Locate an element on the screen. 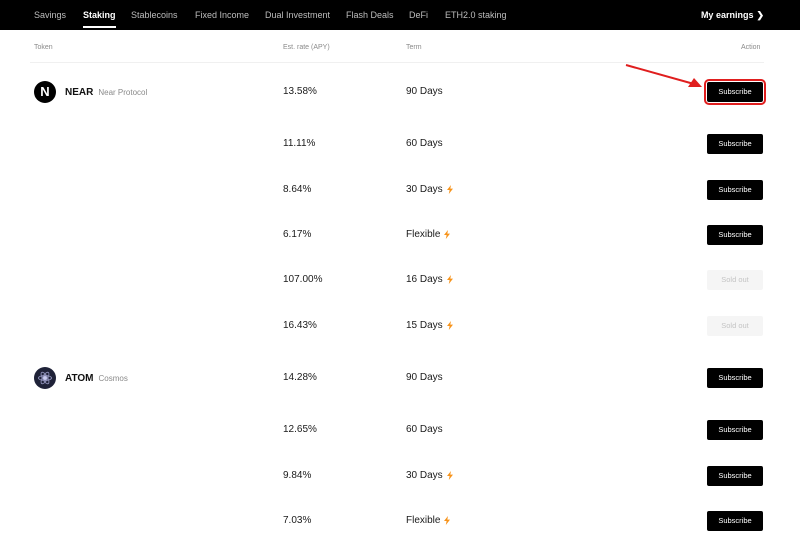 The height and width of the screenshot is (557, 800). token-cell: ATOM Cosmos is located at coordinates (81, 378).